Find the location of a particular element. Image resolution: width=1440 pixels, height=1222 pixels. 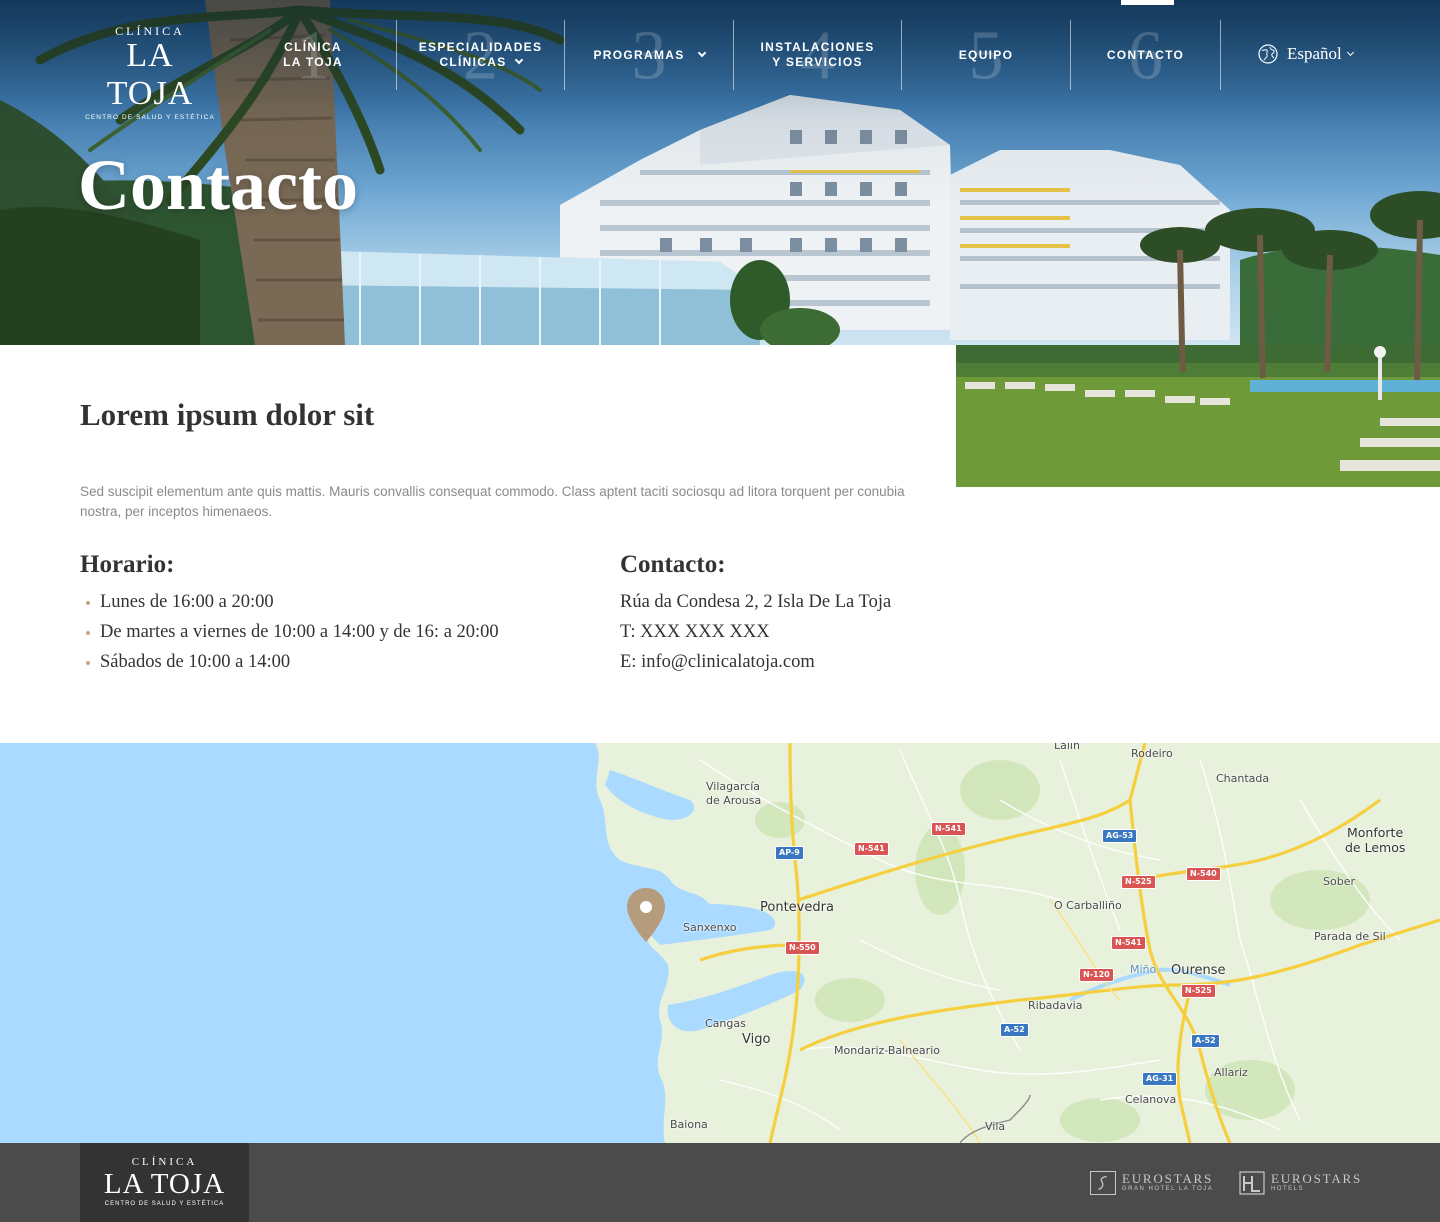

map-label: Sanxenxo is located at coordinates (710, 927).